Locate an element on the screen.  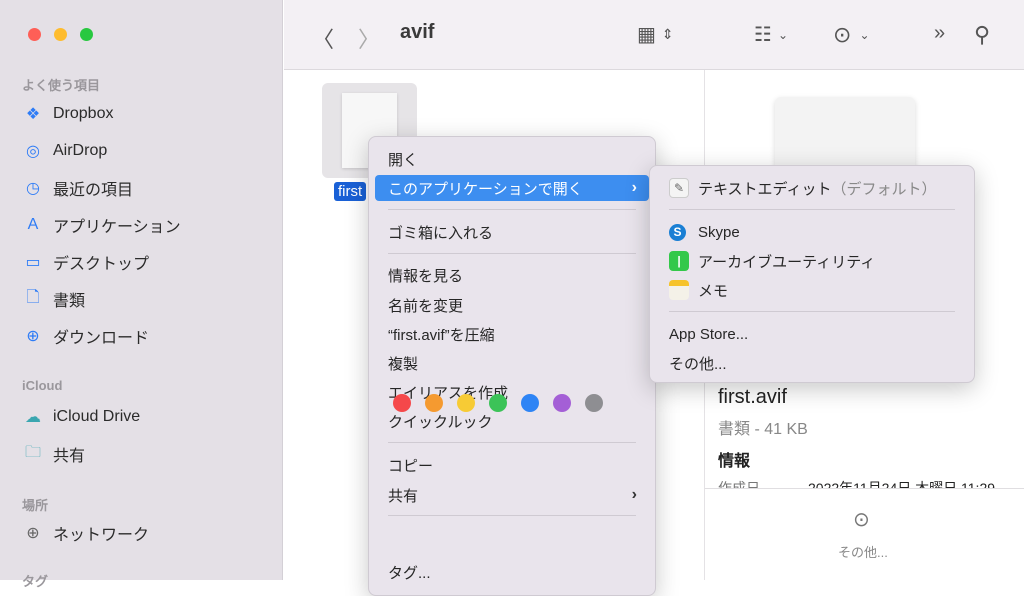
menu-item-label: 共有 is located at coordinates (403, 496).